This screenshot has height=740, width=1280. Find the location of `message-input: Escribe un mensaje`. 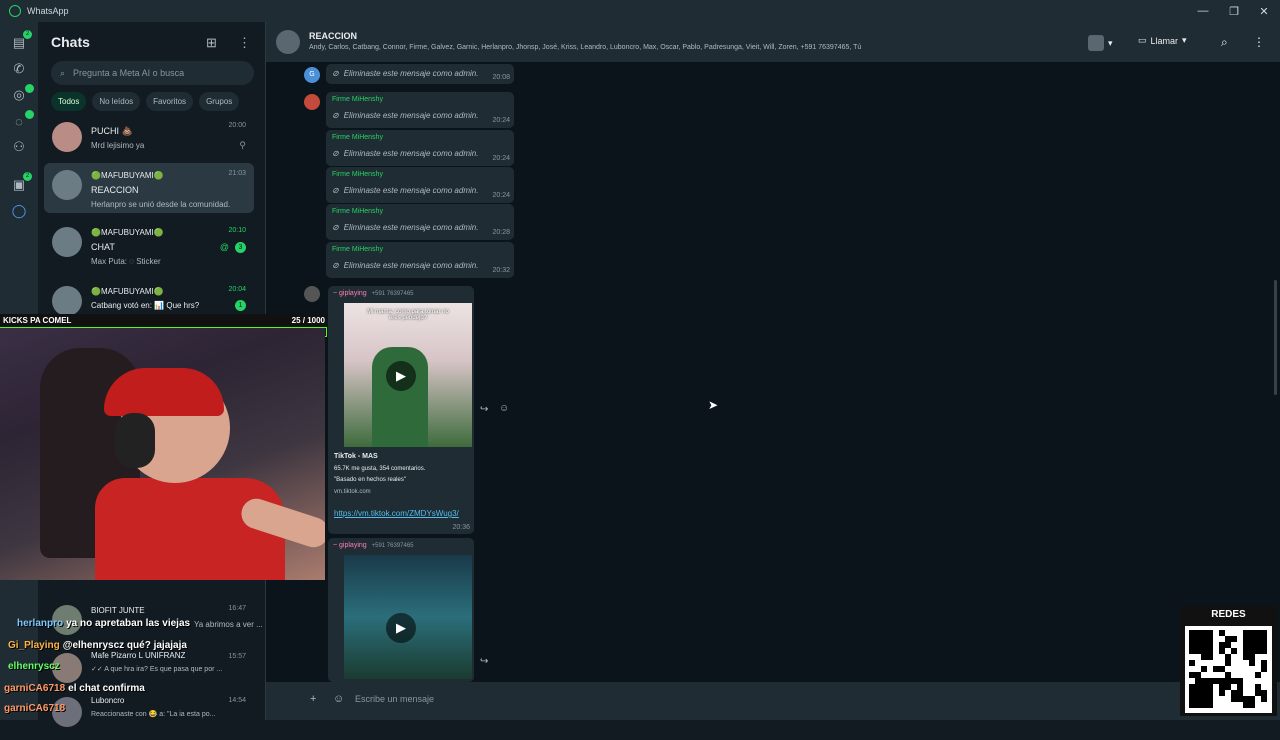

message-input: Escribe un mensaje is located at coordinates (394, 699).